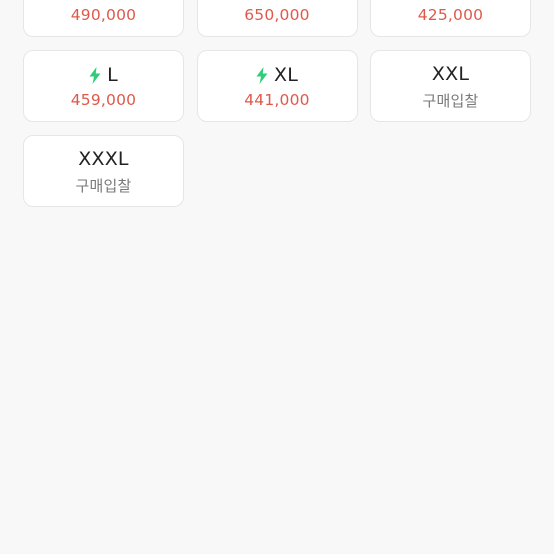  I want to click on size-line: XXL, so click(450, 74).